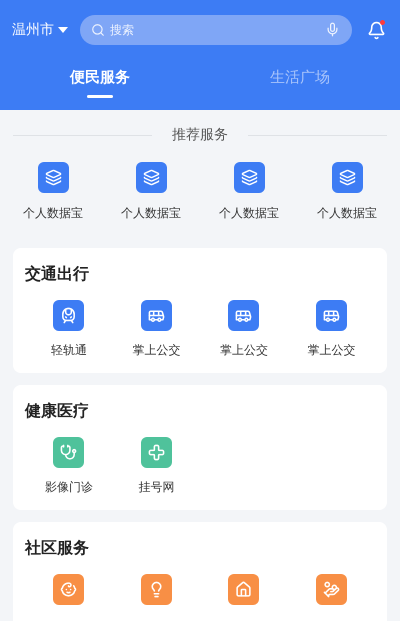 This screenshot has width=400, height=621. Describe the element at coordinates (68, 329) in the screenshot. I see `service-item: 轻轨通` at that location.